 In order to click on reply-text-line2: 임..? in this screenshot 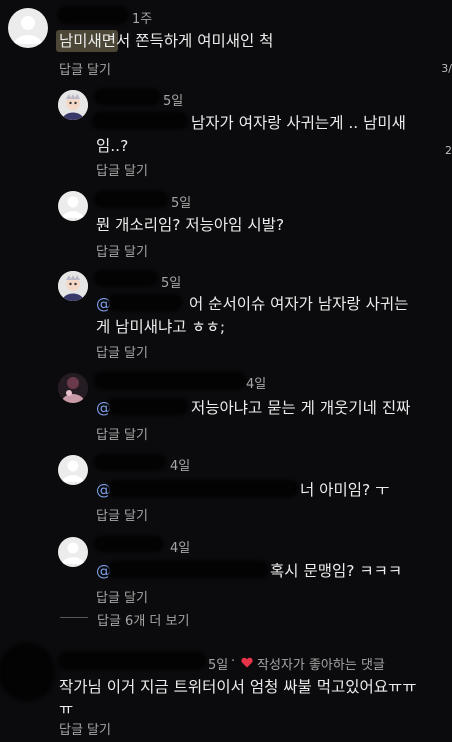, I will do `click(112, 146)`.